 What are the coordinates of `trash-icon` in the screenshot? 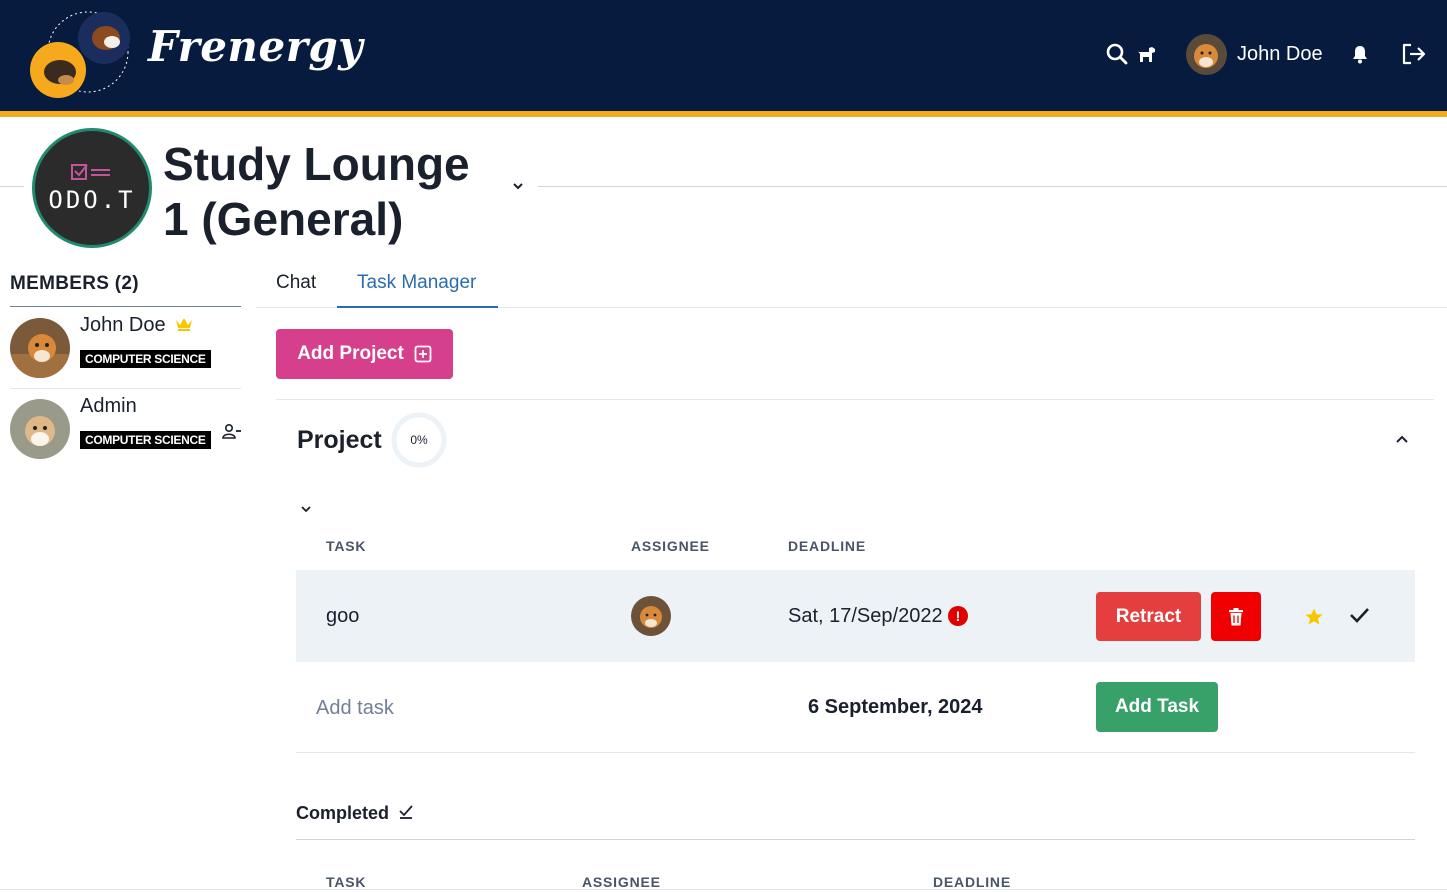 It's located at (1236, 616).